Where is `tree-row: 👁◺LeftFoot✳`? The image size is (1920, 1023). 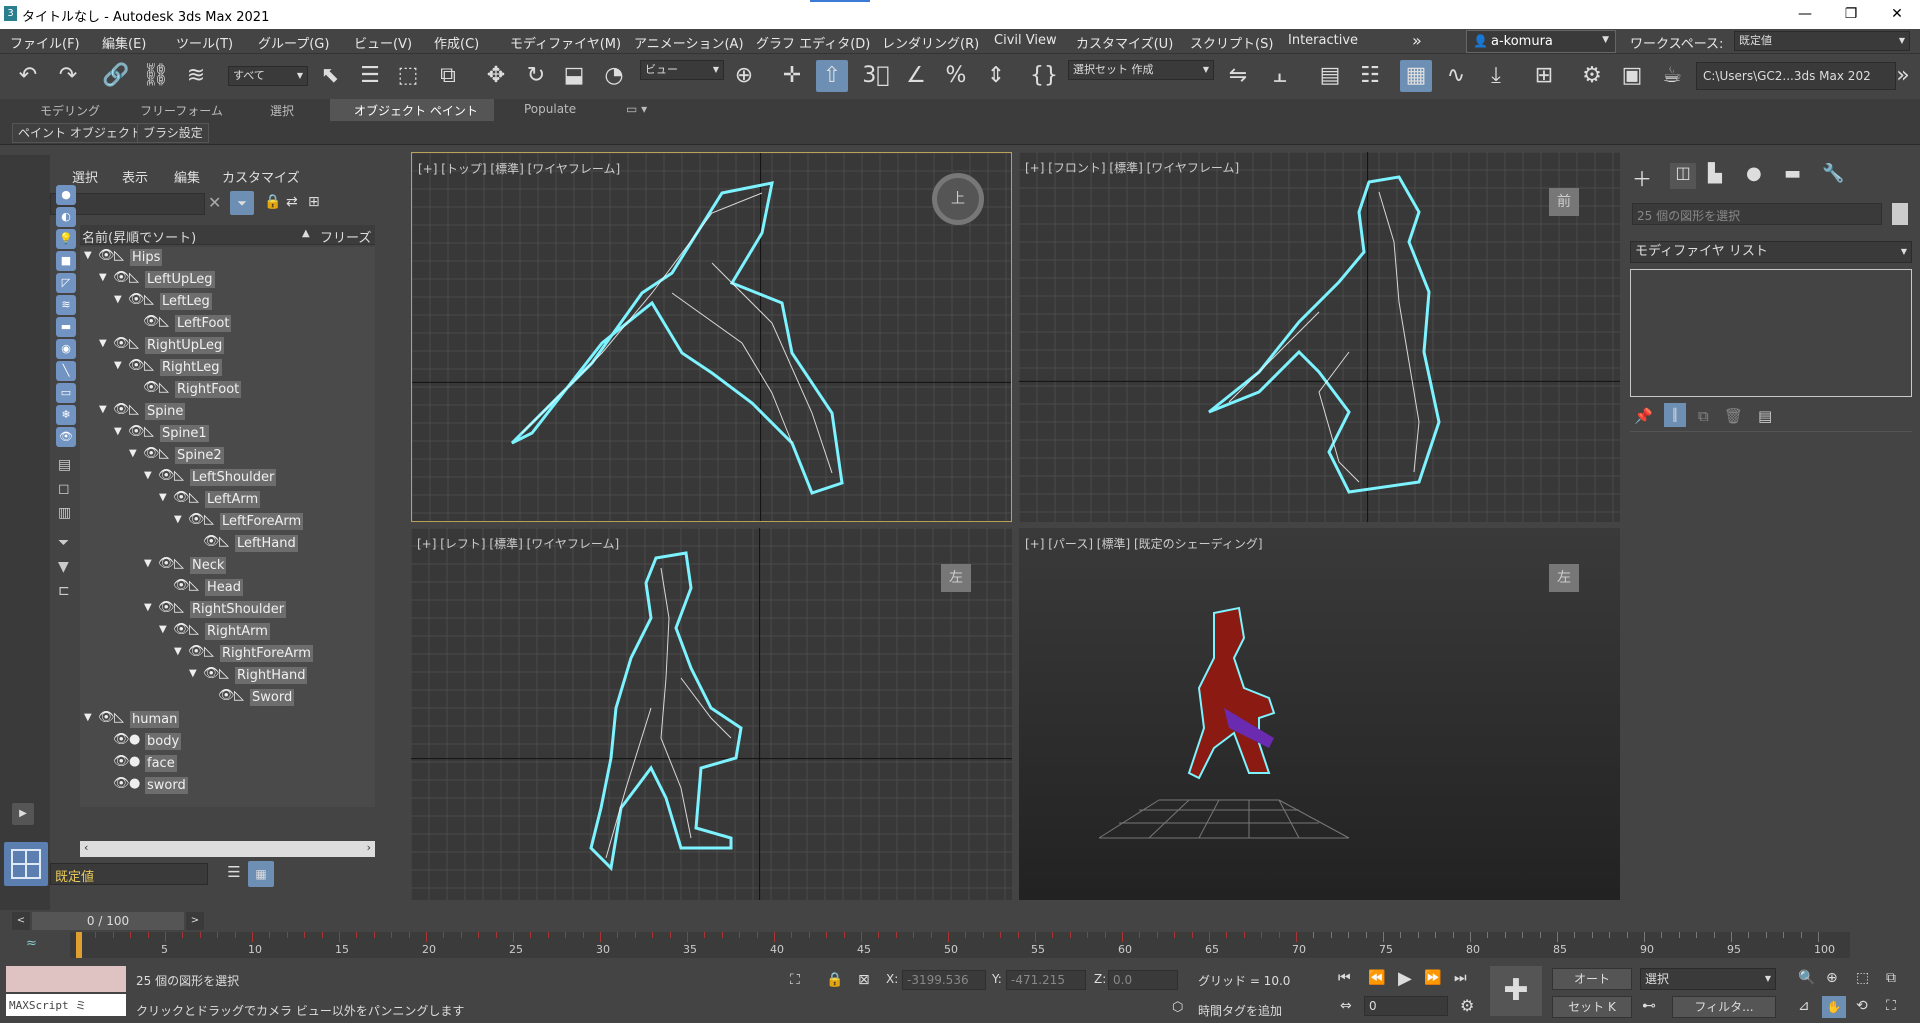 tree-row: 👁◺LeftFoot✳ is located at coordinates (227, 324).